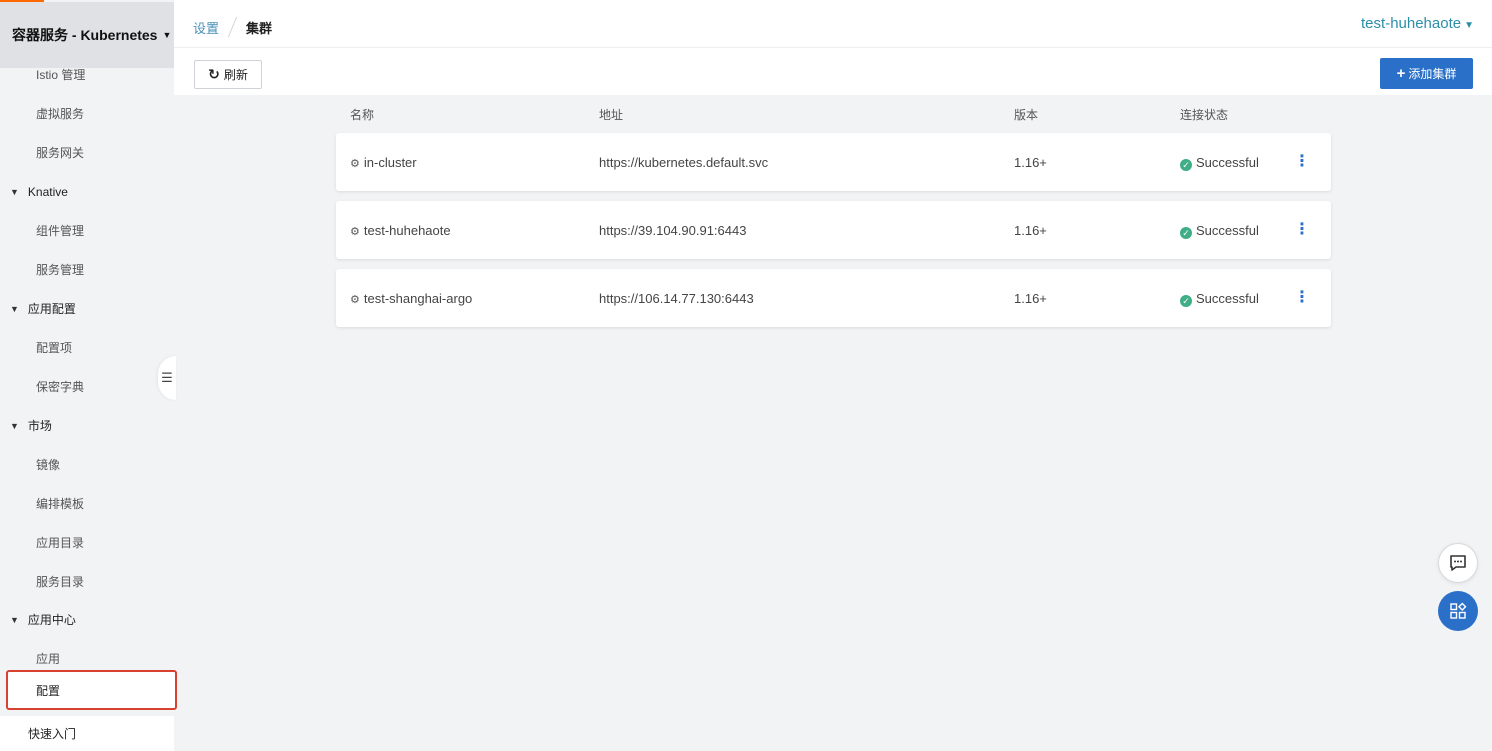  Describe the element at coordinates (60, 270) in the screenshot. I see `sidebar-item-label: 服务管理` at that location.